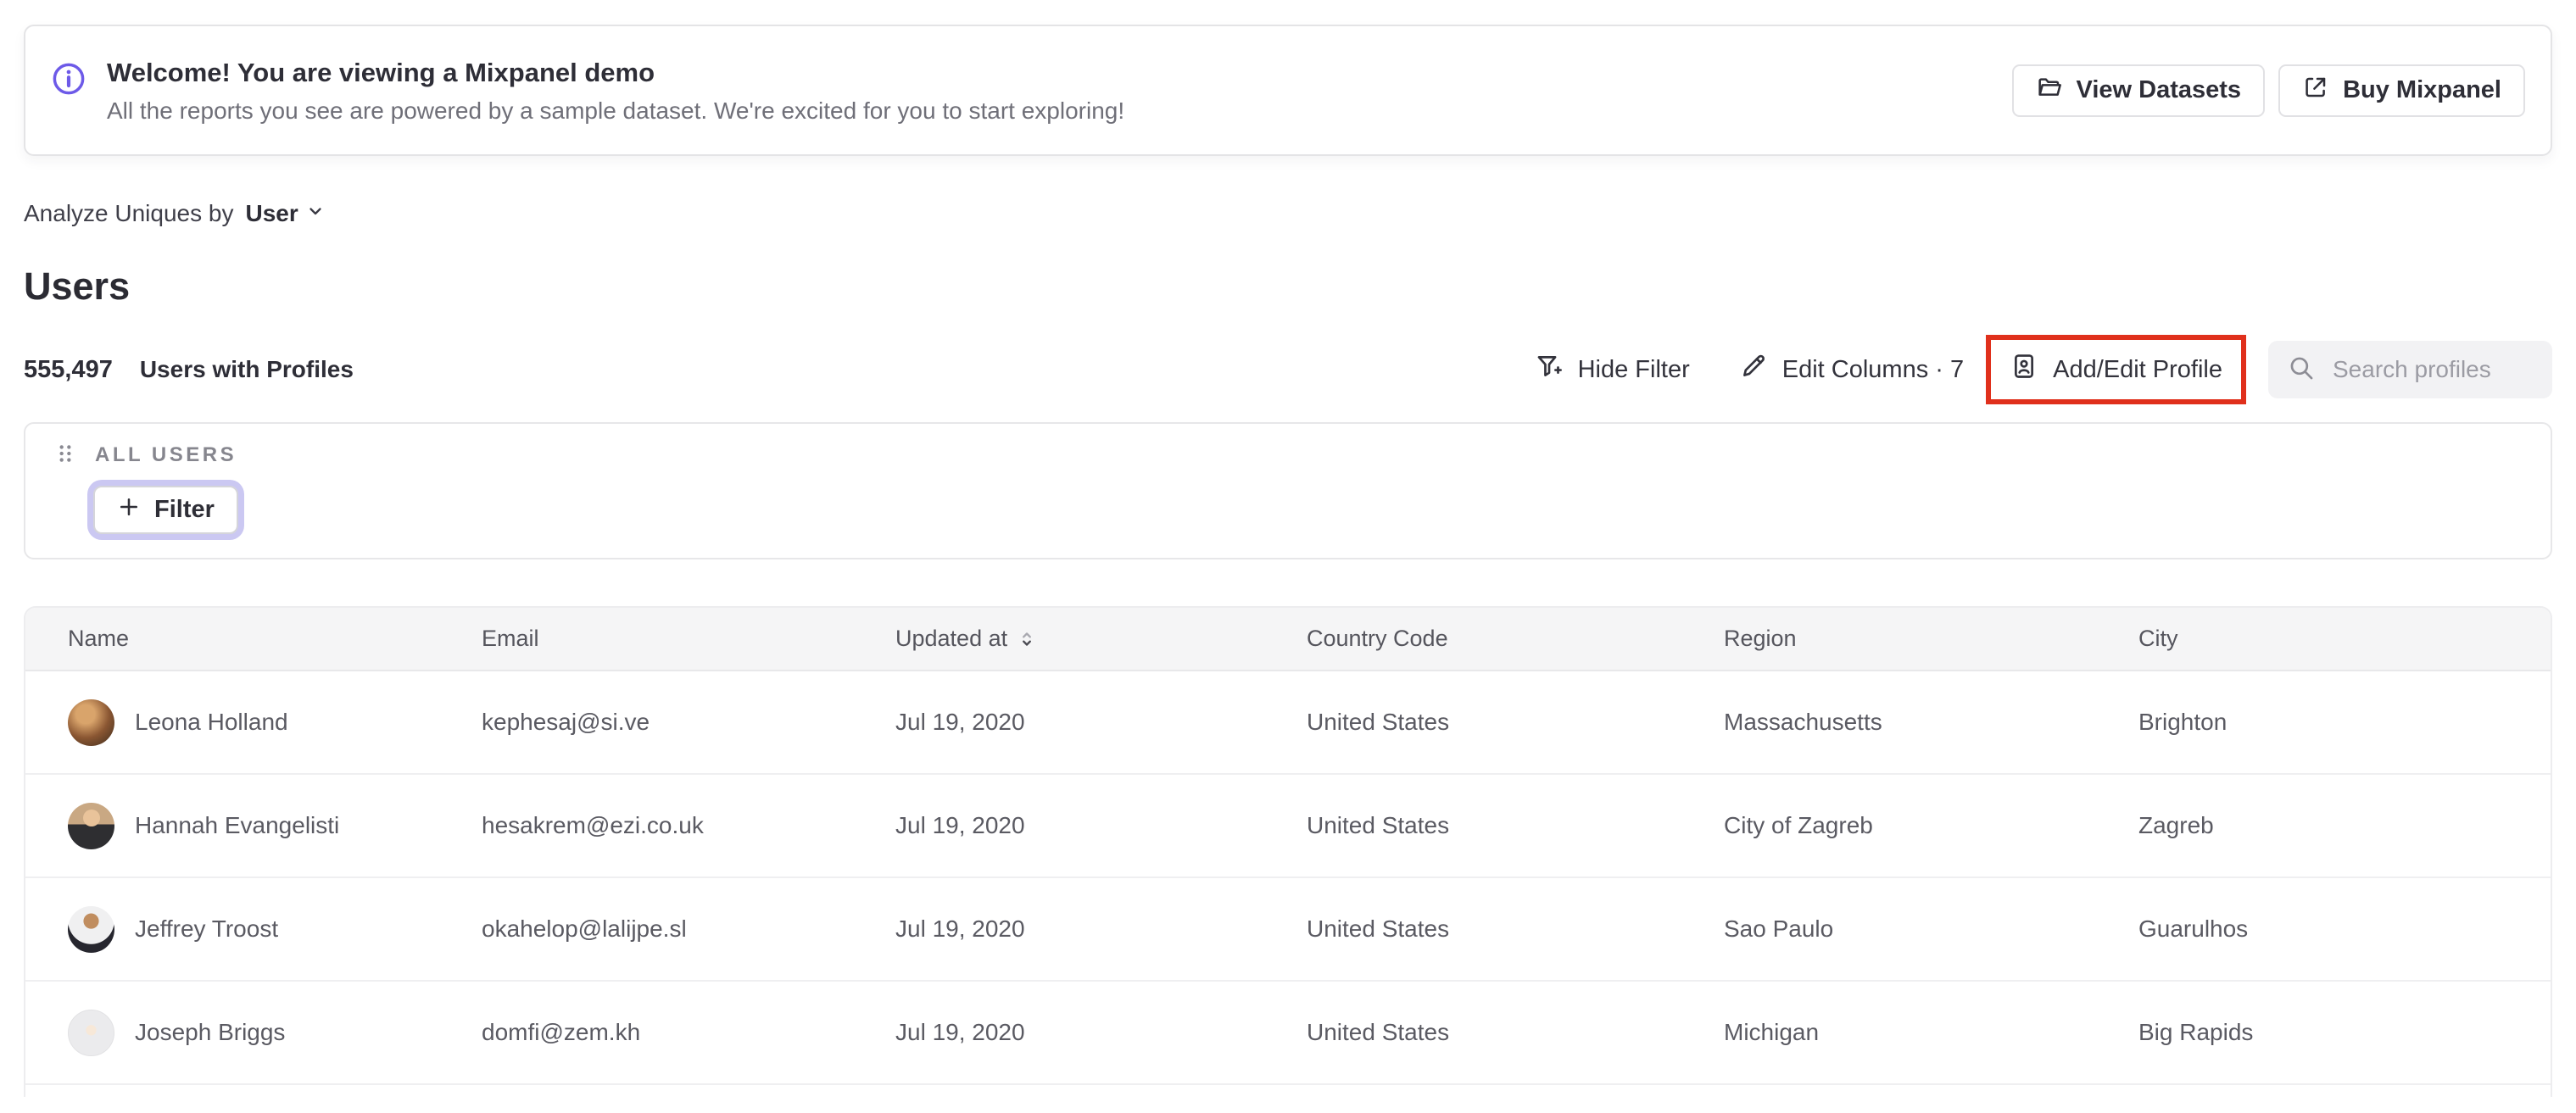 The height and width of the screenshot is (1113, 2576). I want to click on profile-card-icon, so click(2024, 370).